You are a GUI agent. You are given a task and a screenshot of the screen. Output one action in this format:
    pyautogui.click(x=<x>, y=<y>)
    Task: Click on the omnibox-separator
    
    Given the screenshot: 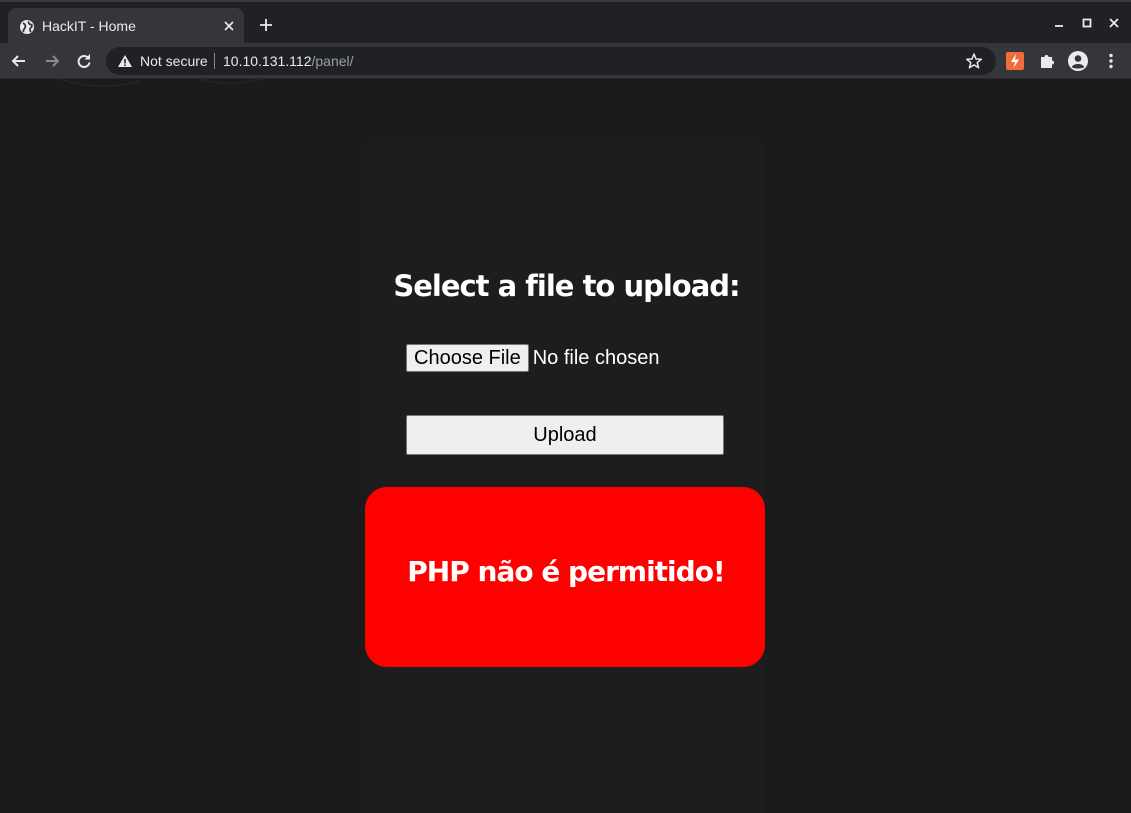 What is the action you would take?
    pyautogui.click(x=214, y=61)
    